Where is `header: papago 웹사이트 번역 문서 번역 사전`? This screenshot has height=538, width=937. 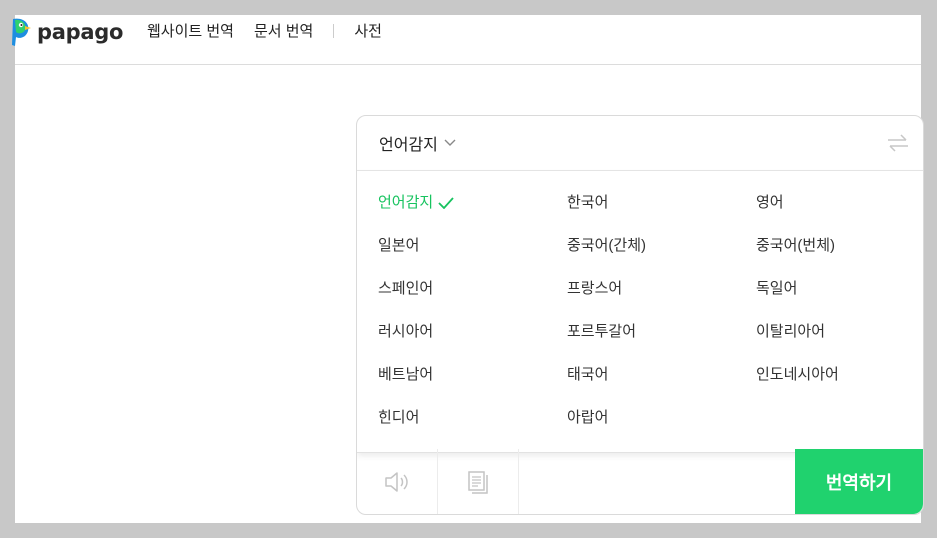
header: papago 웹사이트 번역 문서 번역 사전 is located at coordinates (466, 40).